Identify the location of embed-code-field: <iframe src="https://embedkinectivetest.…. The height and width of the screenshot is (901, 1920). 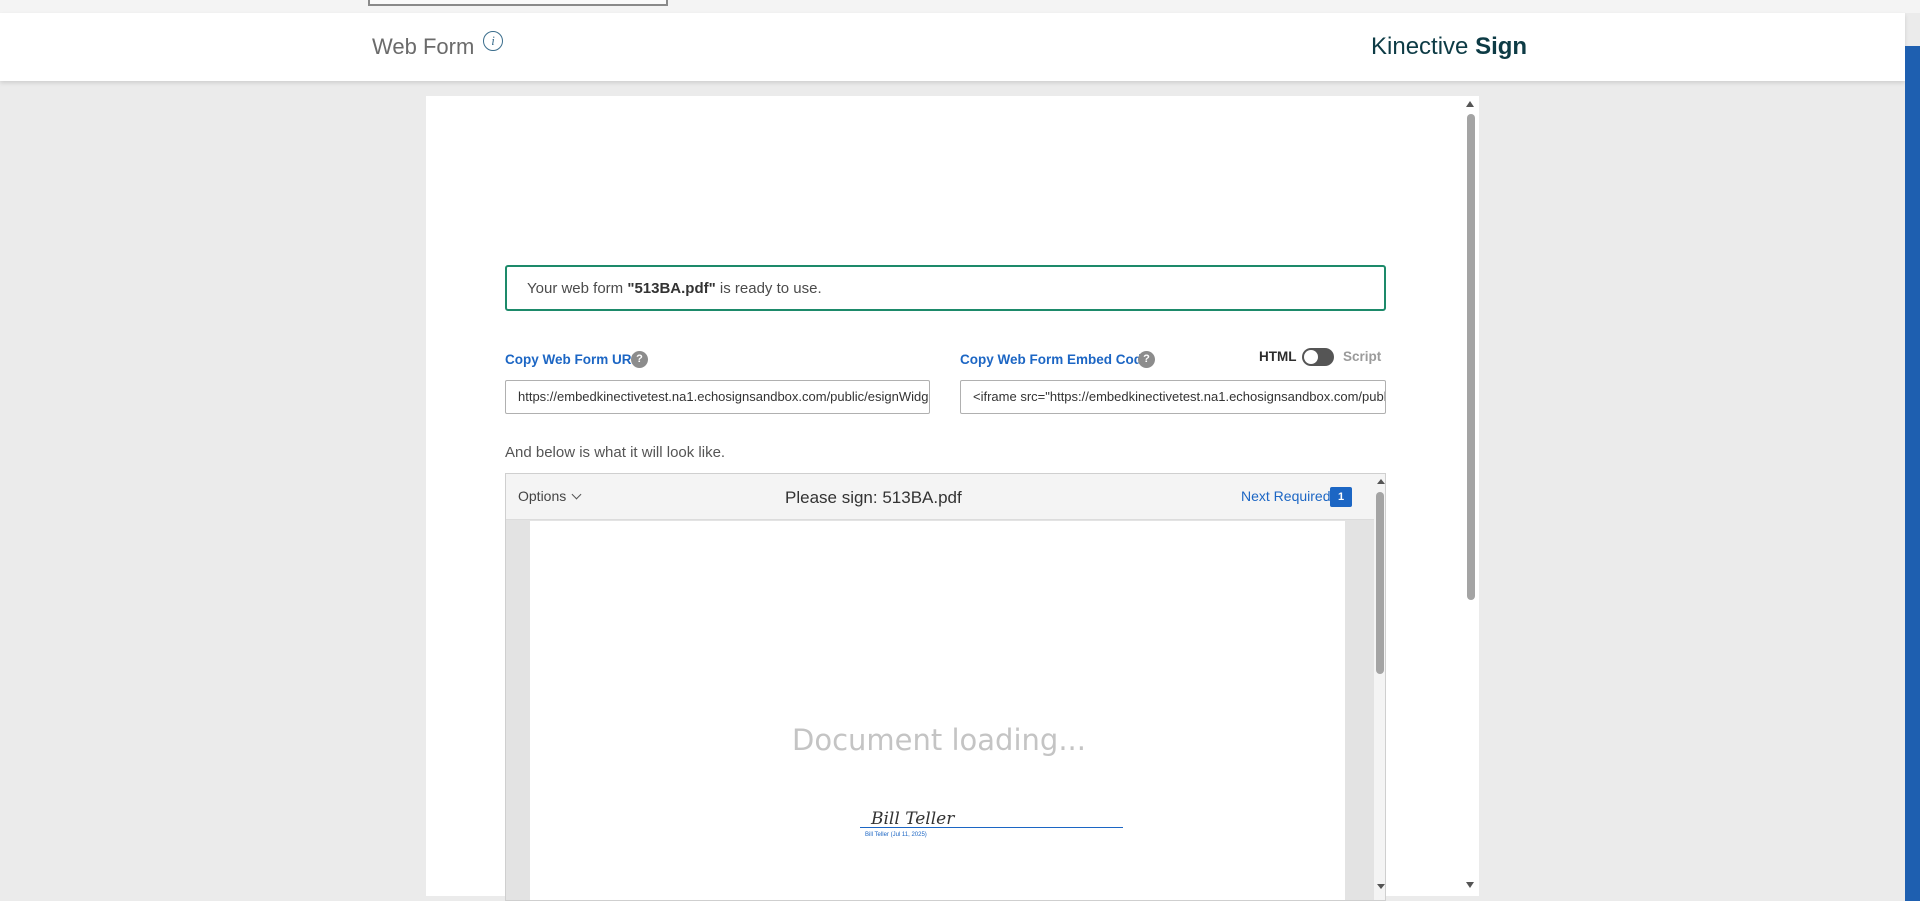
(1173, 397).